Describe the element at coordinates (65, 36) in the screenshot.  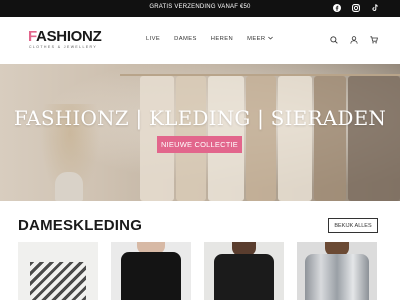
I see `logo-wordmark: FASHIONZ` at that location.